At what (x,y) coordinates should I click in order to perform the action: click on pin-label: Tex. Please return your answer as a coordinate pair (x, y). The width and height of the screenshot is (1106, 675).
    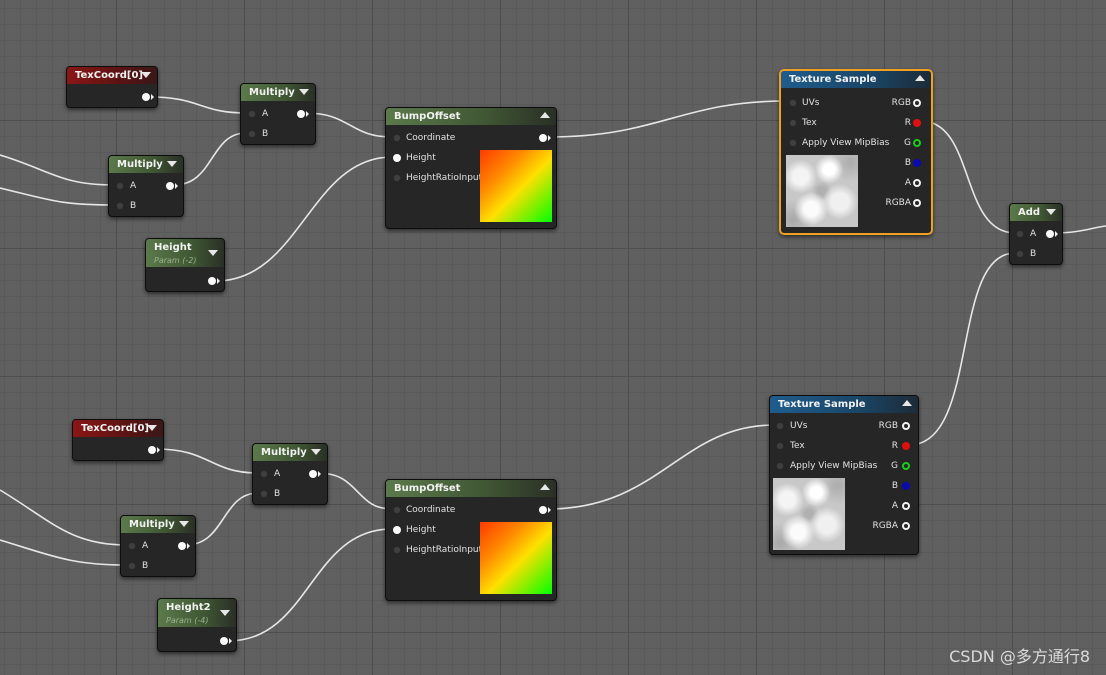
    Looking at the image, I should click on (797, 446).